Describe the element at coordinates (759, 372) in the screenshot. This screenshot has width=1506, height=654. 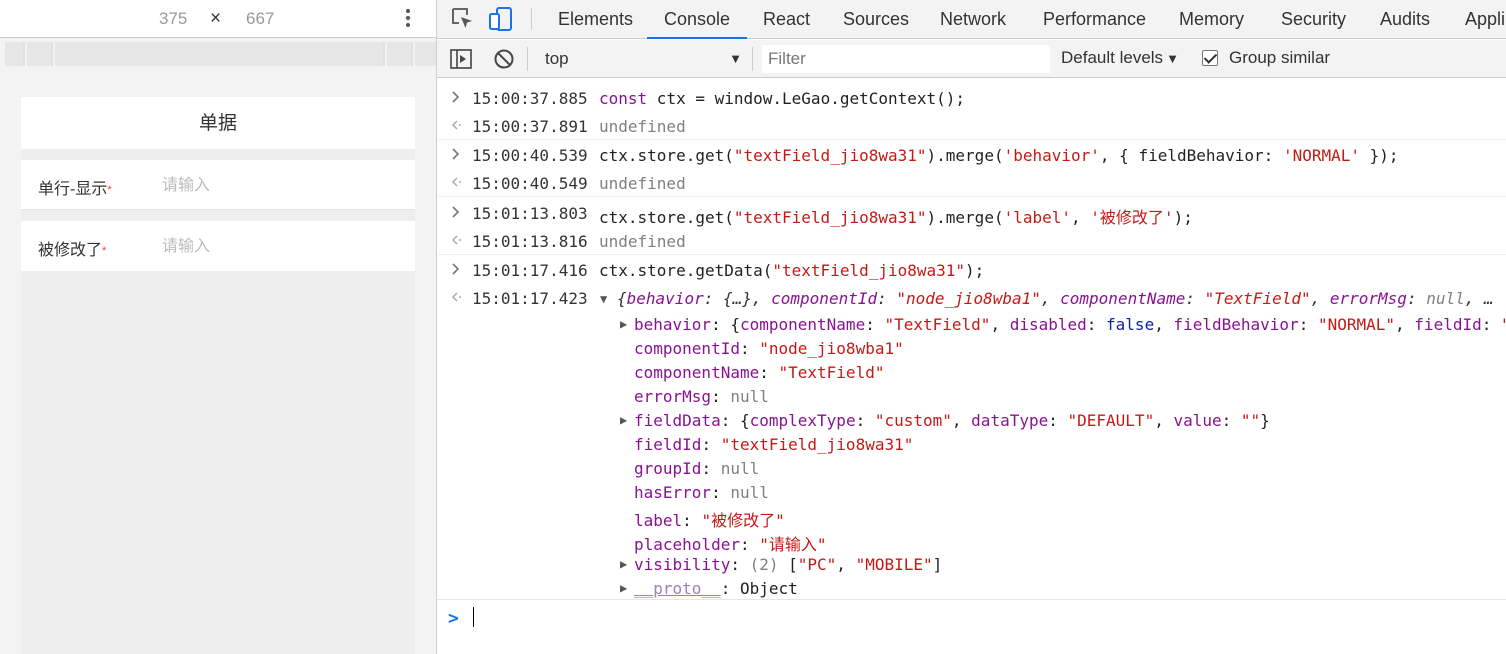
I see `property-componentName: componentName: "TextField"` at that location.